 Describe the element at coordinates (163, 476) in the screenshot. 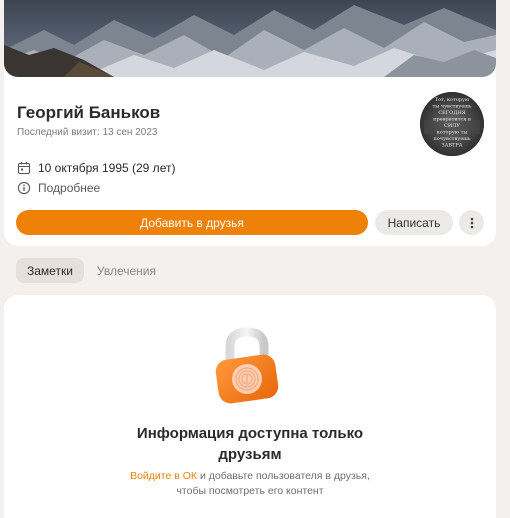

I see `login-link: Войдите в ОК` at that location.